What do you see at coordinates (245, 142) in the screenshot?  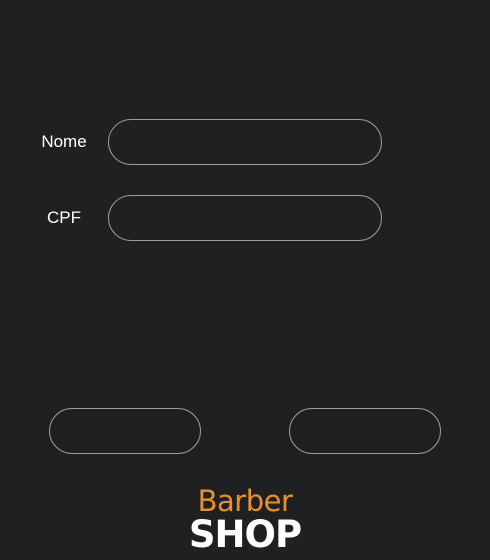 I see `name-input` at bounding box center [245, 142].